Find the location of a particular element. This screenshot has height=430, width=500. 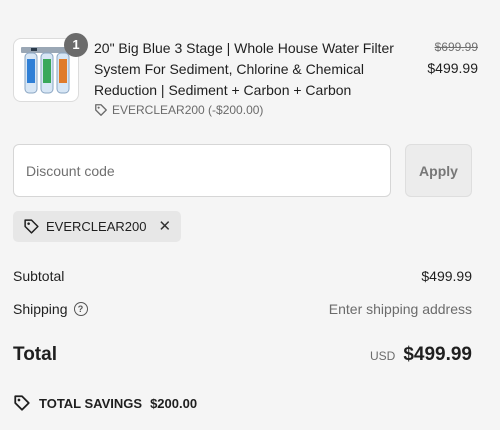

original-price: $699.99 is located at coordinates (456, 47).